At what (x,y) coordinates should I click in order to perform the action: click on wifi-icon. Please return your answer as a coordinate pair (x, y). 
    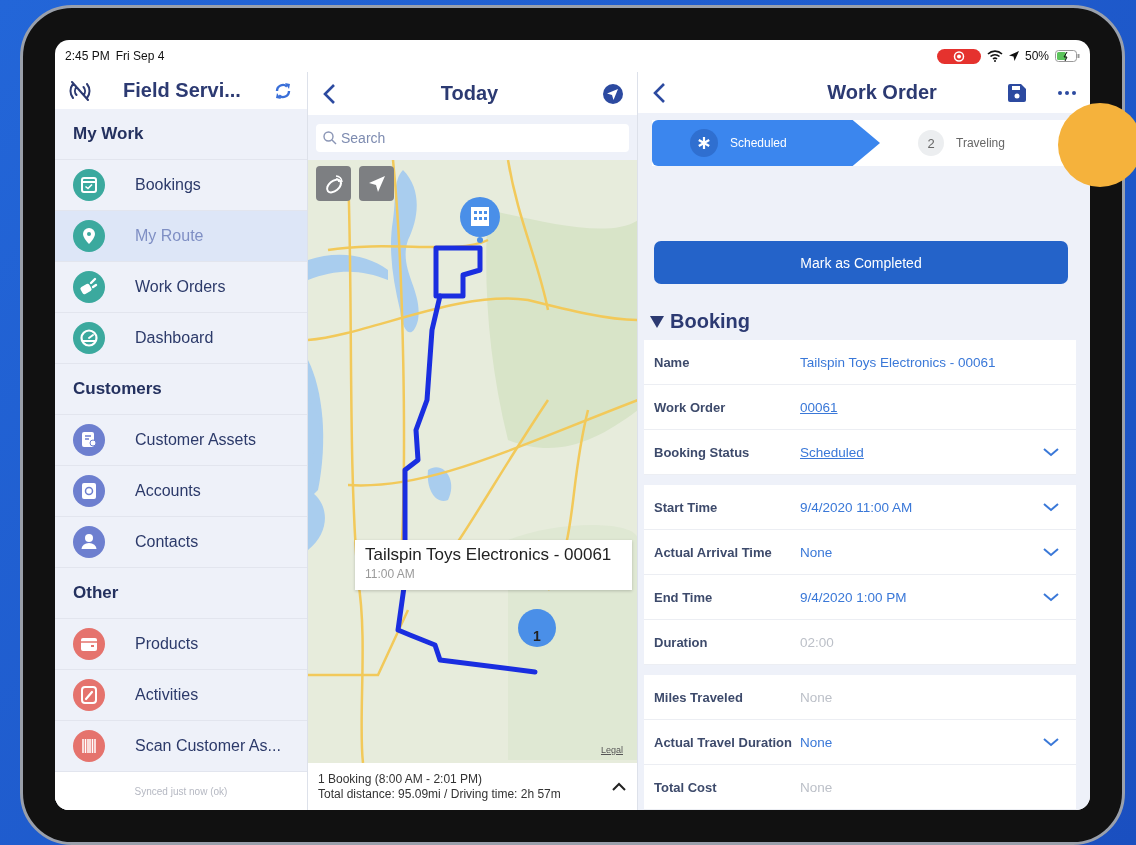
    Looking at the image, I should click on (994, 56).